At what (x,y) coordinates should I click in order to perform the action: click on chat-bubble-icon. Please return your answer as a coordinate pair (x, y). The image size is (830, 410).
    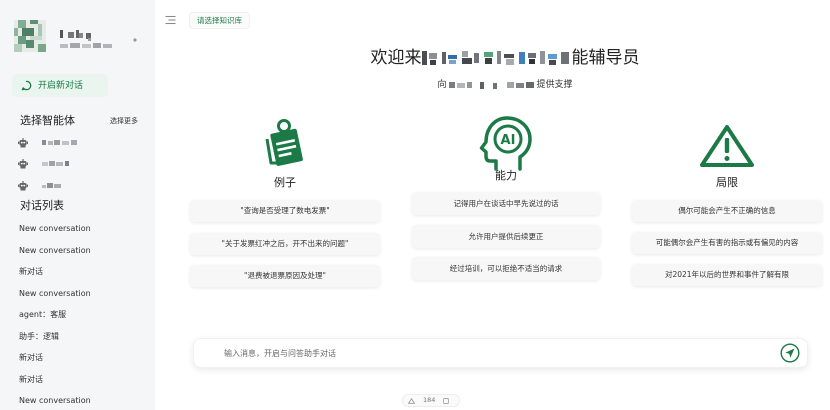
    Looking at the image, I should click on (26, 85).